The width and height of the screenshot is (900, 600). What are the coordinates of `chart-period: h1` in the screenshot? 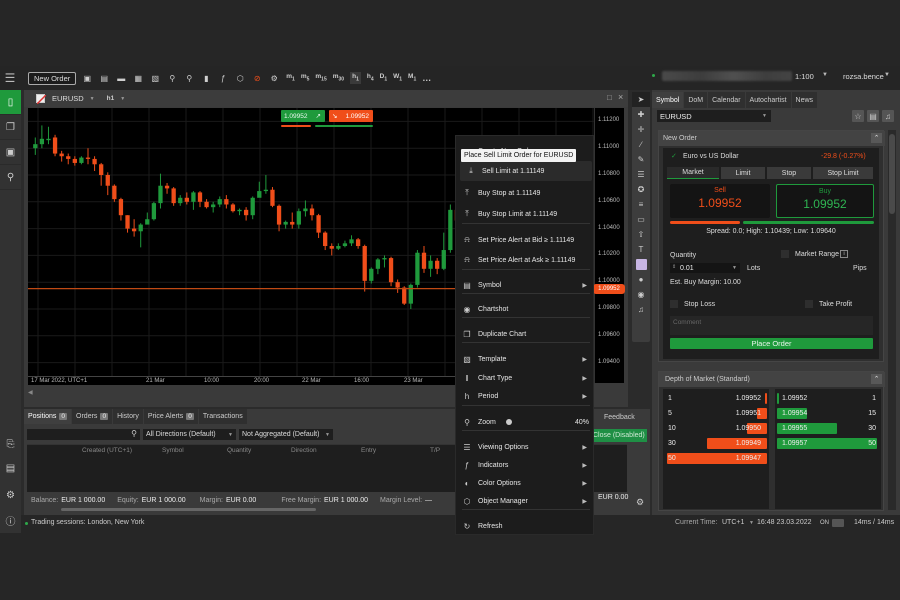 It's located at (111, 98).